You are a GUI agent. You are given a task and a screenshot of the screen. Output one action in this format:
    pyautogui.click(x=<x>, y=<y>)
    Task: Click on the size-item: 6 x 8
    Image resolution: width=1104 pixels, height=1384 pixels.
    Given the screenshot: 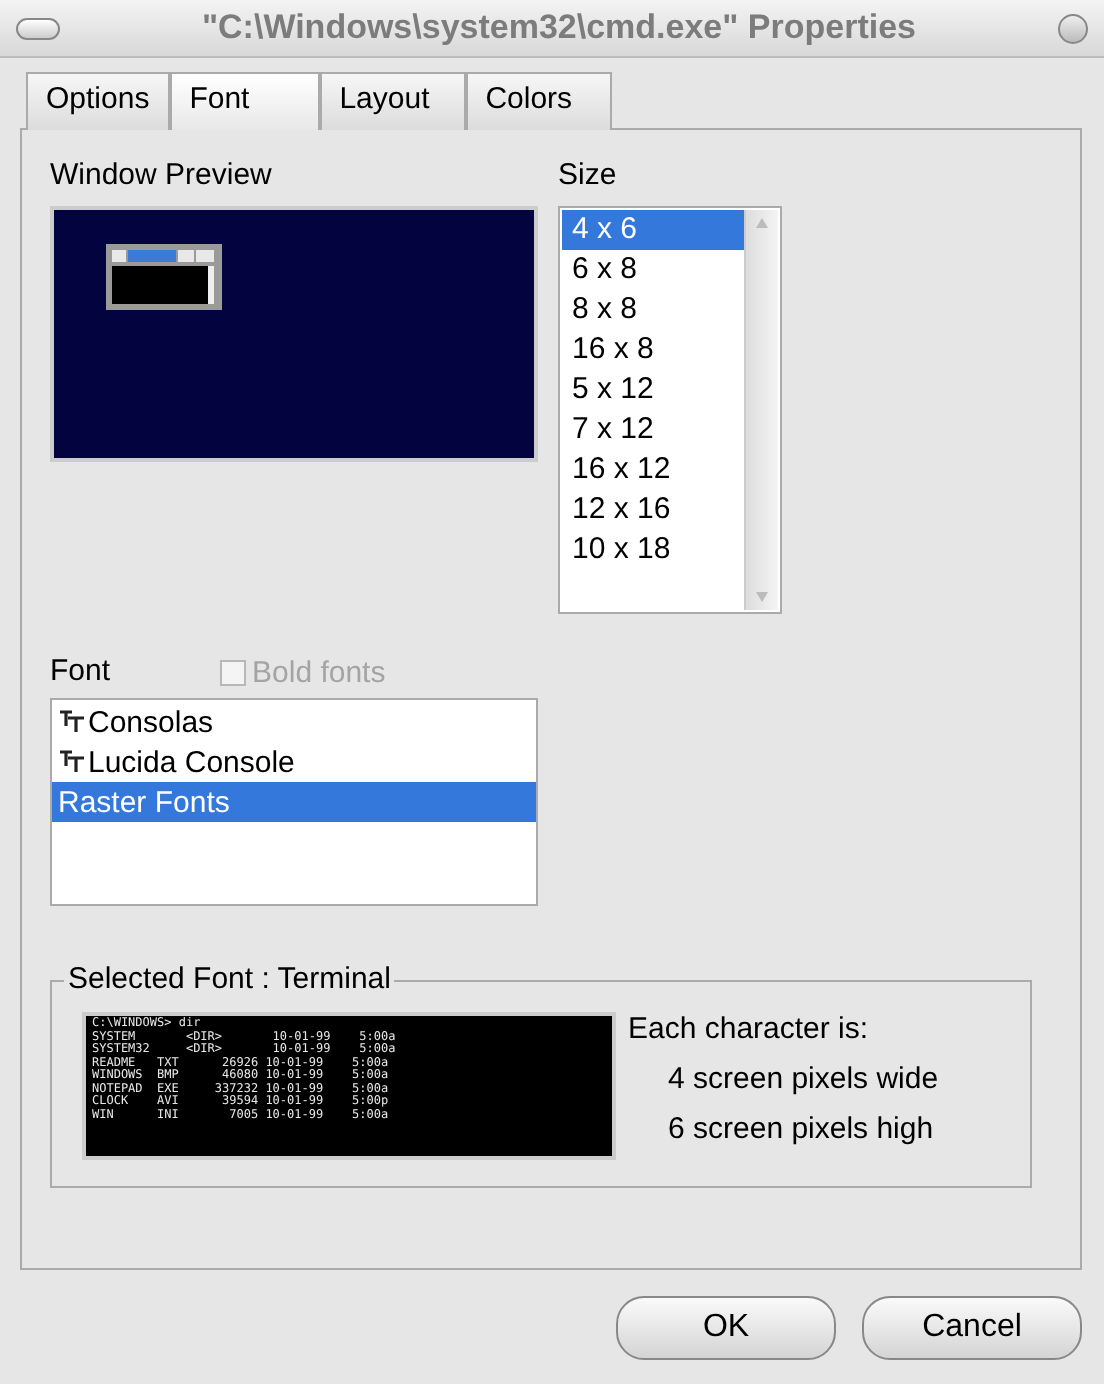 What is the action you would take?
    pyautogui.click(x=653, y=270)
    